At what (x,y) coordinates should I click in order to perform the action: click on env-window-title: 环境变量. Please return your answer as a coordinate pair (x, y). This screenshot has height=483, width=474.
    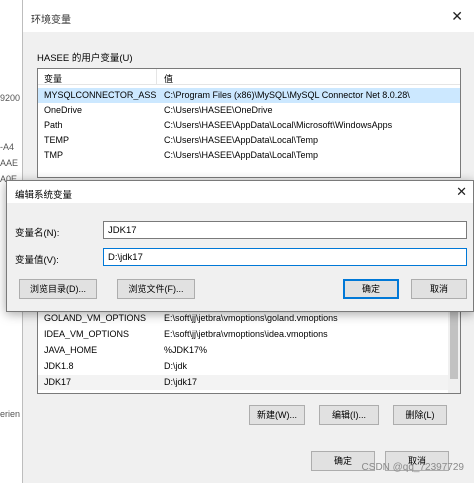
    Looking at the image, I should click on (51, 20).